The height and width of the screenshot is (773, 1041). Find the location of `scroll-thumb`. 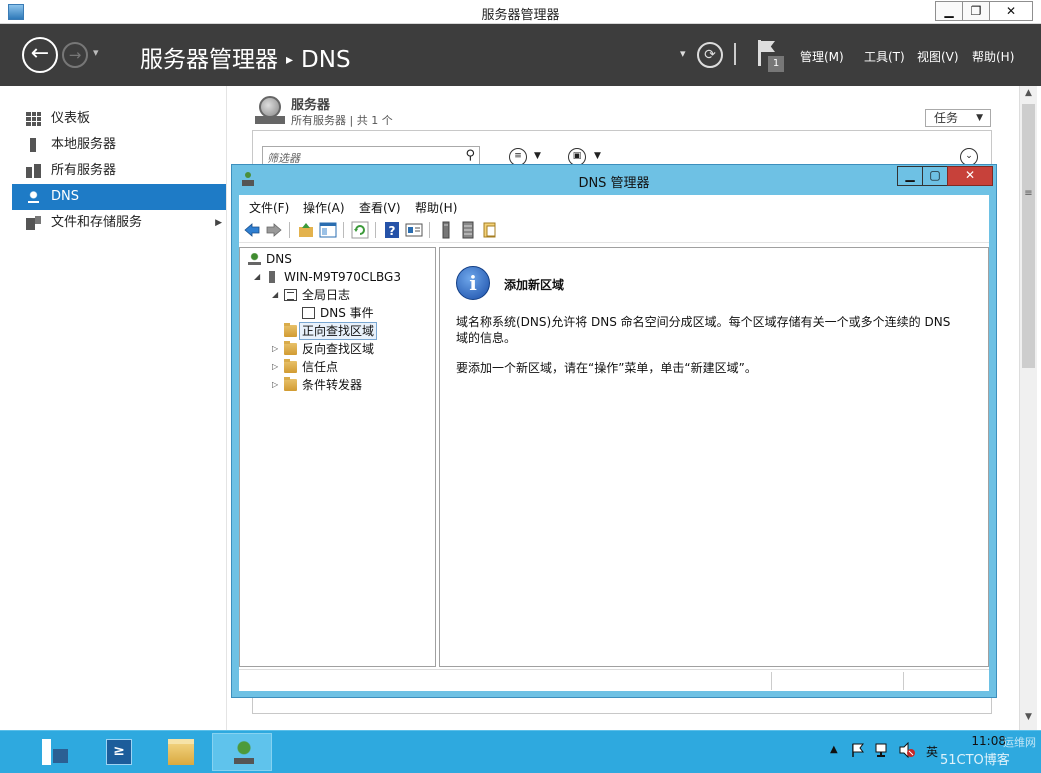

scroll-thumb is located at coordinates (1028, 236).